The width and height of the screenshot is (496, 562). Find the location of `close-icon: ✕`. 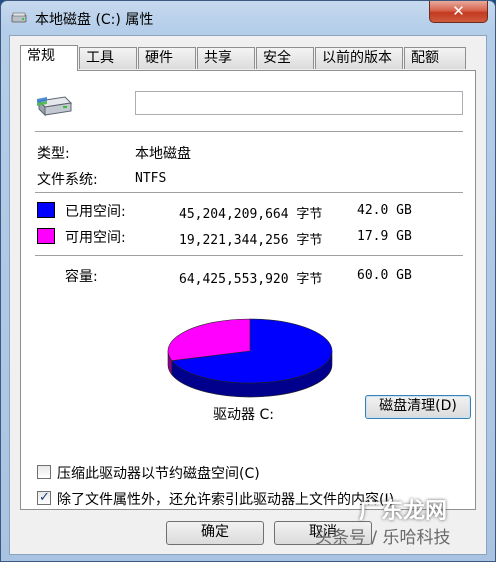

close-icon: ✕ is located at coordinates (458, 11).